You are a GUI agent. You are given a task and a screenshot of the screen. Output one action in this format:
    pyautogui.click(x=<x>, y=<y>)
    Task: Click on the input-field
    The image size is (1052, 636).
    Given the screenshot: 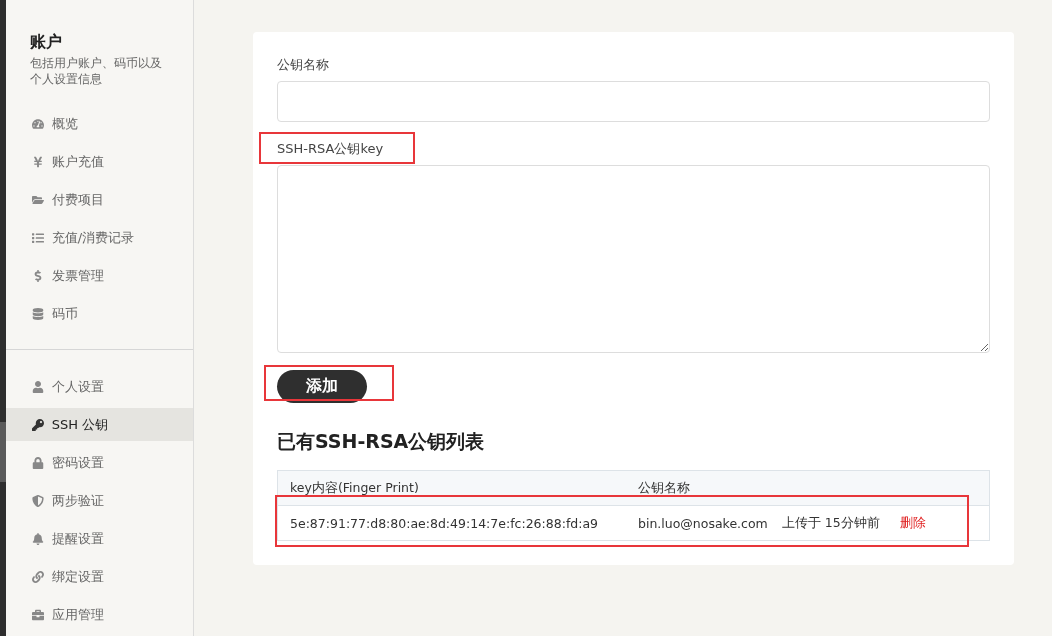 What is the action you would take?
    pyautogui.click(x=633, y=102)
    